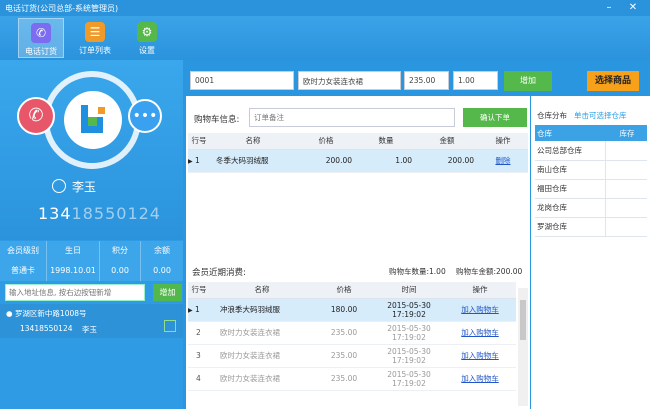 The image size is (650, 409). Describe the element at coordinates (570, 151) in the screenshot. I see `warehouse-name: 公司总部仓库` at that location.